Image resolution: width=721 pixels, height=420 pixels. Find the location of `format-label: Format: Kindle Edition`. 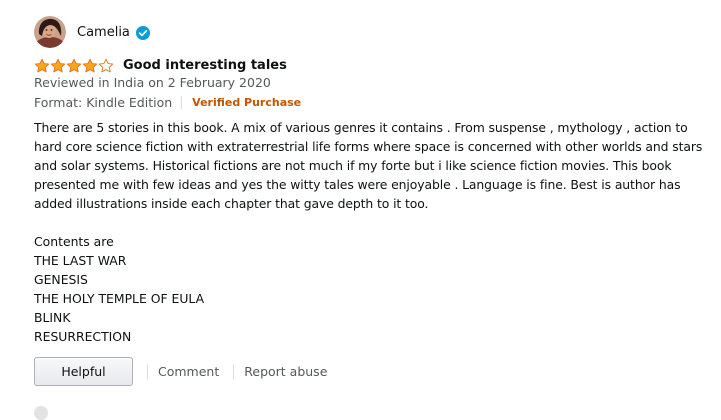

format-label: Format: Kindle Edition is located at coordinates (103, 102).